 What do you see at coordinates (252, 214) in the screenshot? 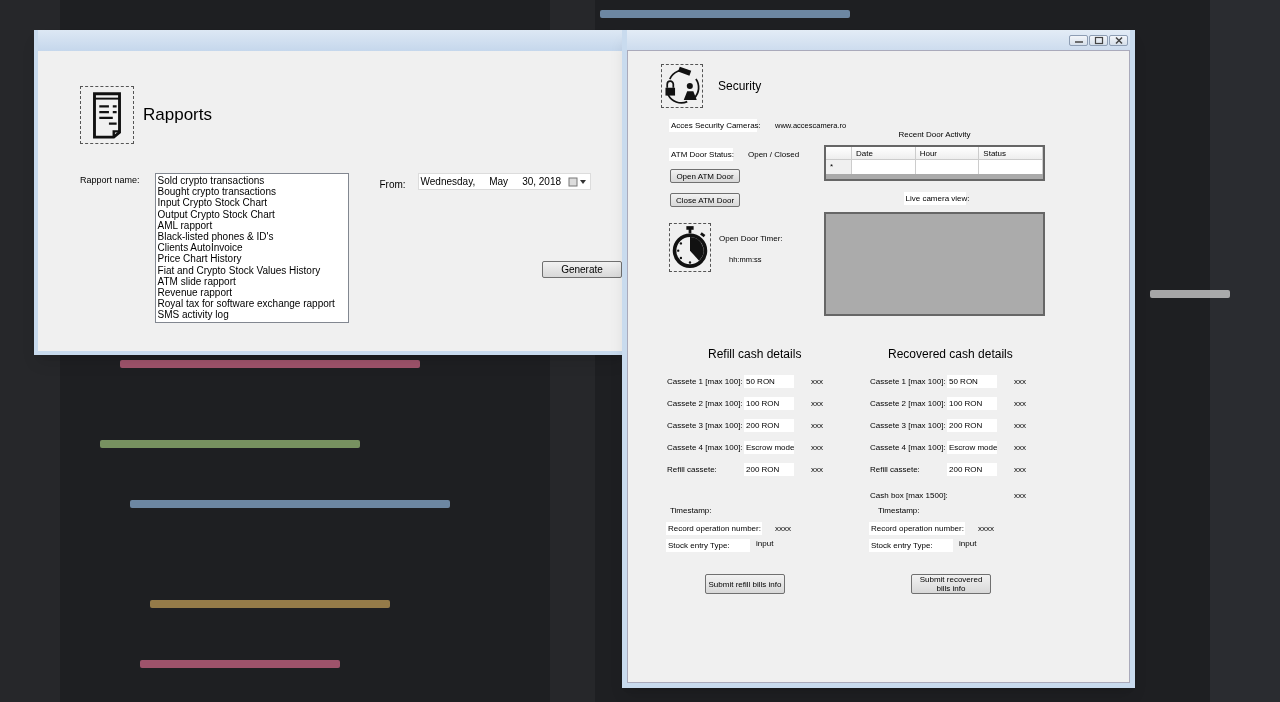
I see `list-item: Output Crypto Stock Chart` at bounding box center [252, 214].